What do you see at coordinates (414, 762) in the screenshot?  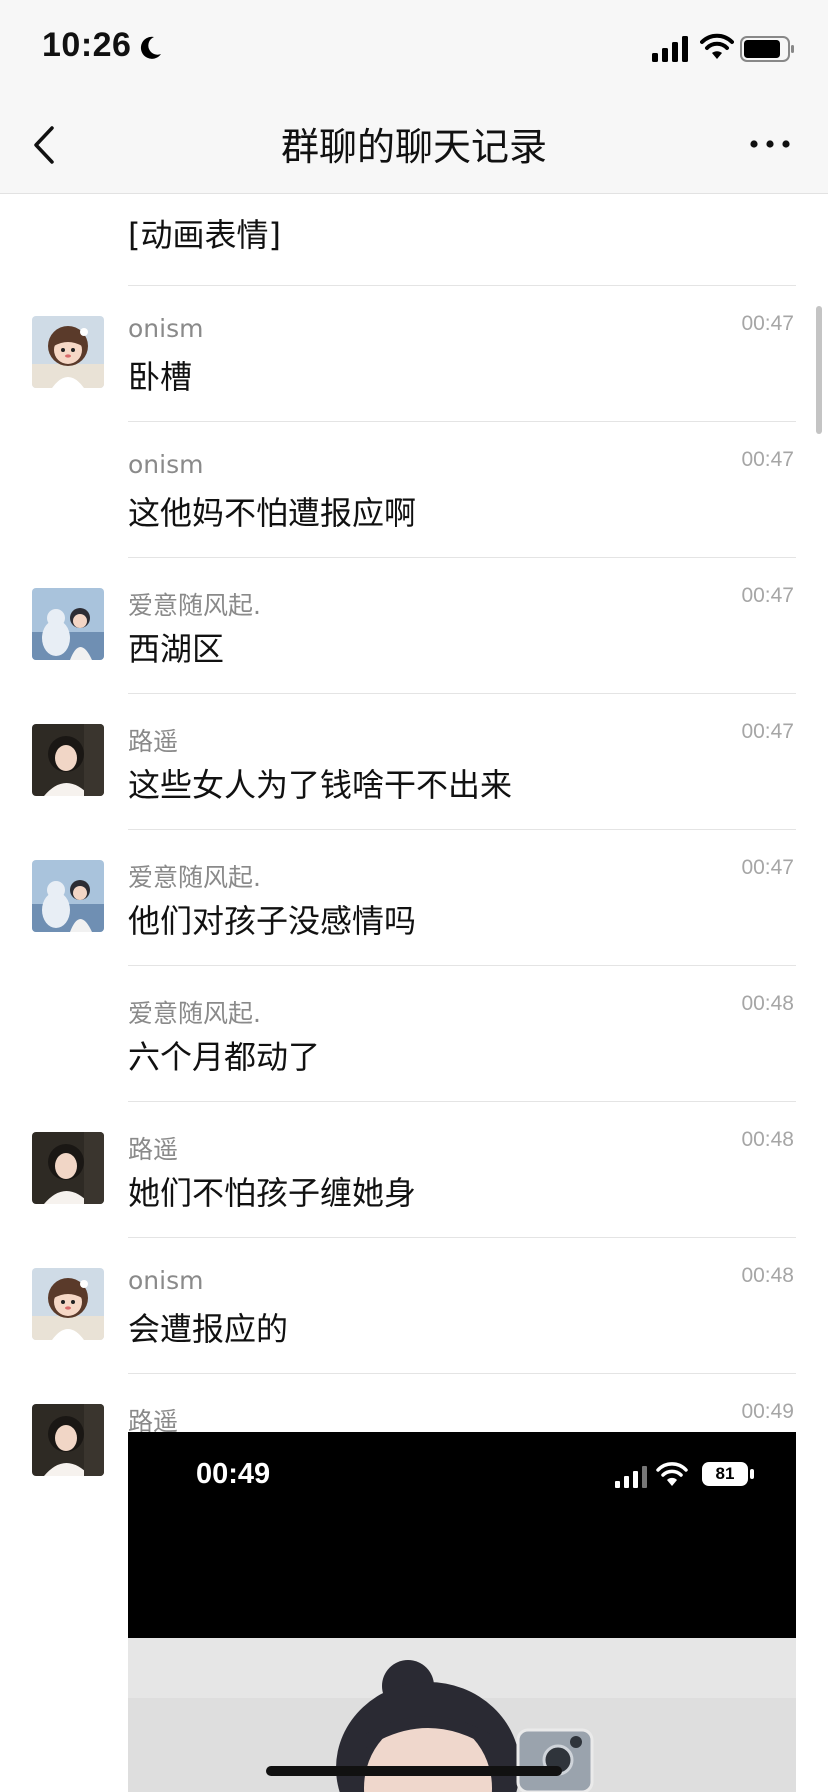 I see `list-item: 路遥 00:47 这些女人为了钱啥干不出来` at bounding box center [414, 762].